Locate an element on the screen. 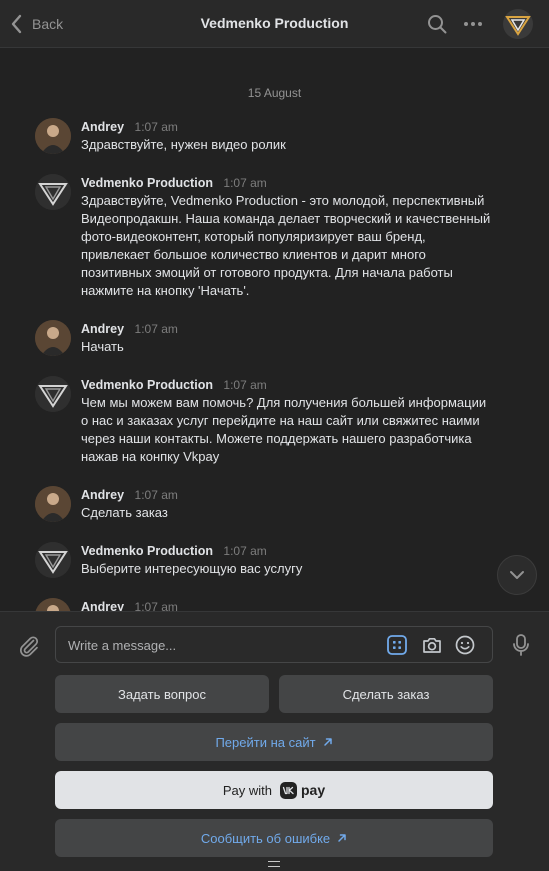  message-item: Andrey 1:07 am Сделать заказ is located at coordinates (265, 506).